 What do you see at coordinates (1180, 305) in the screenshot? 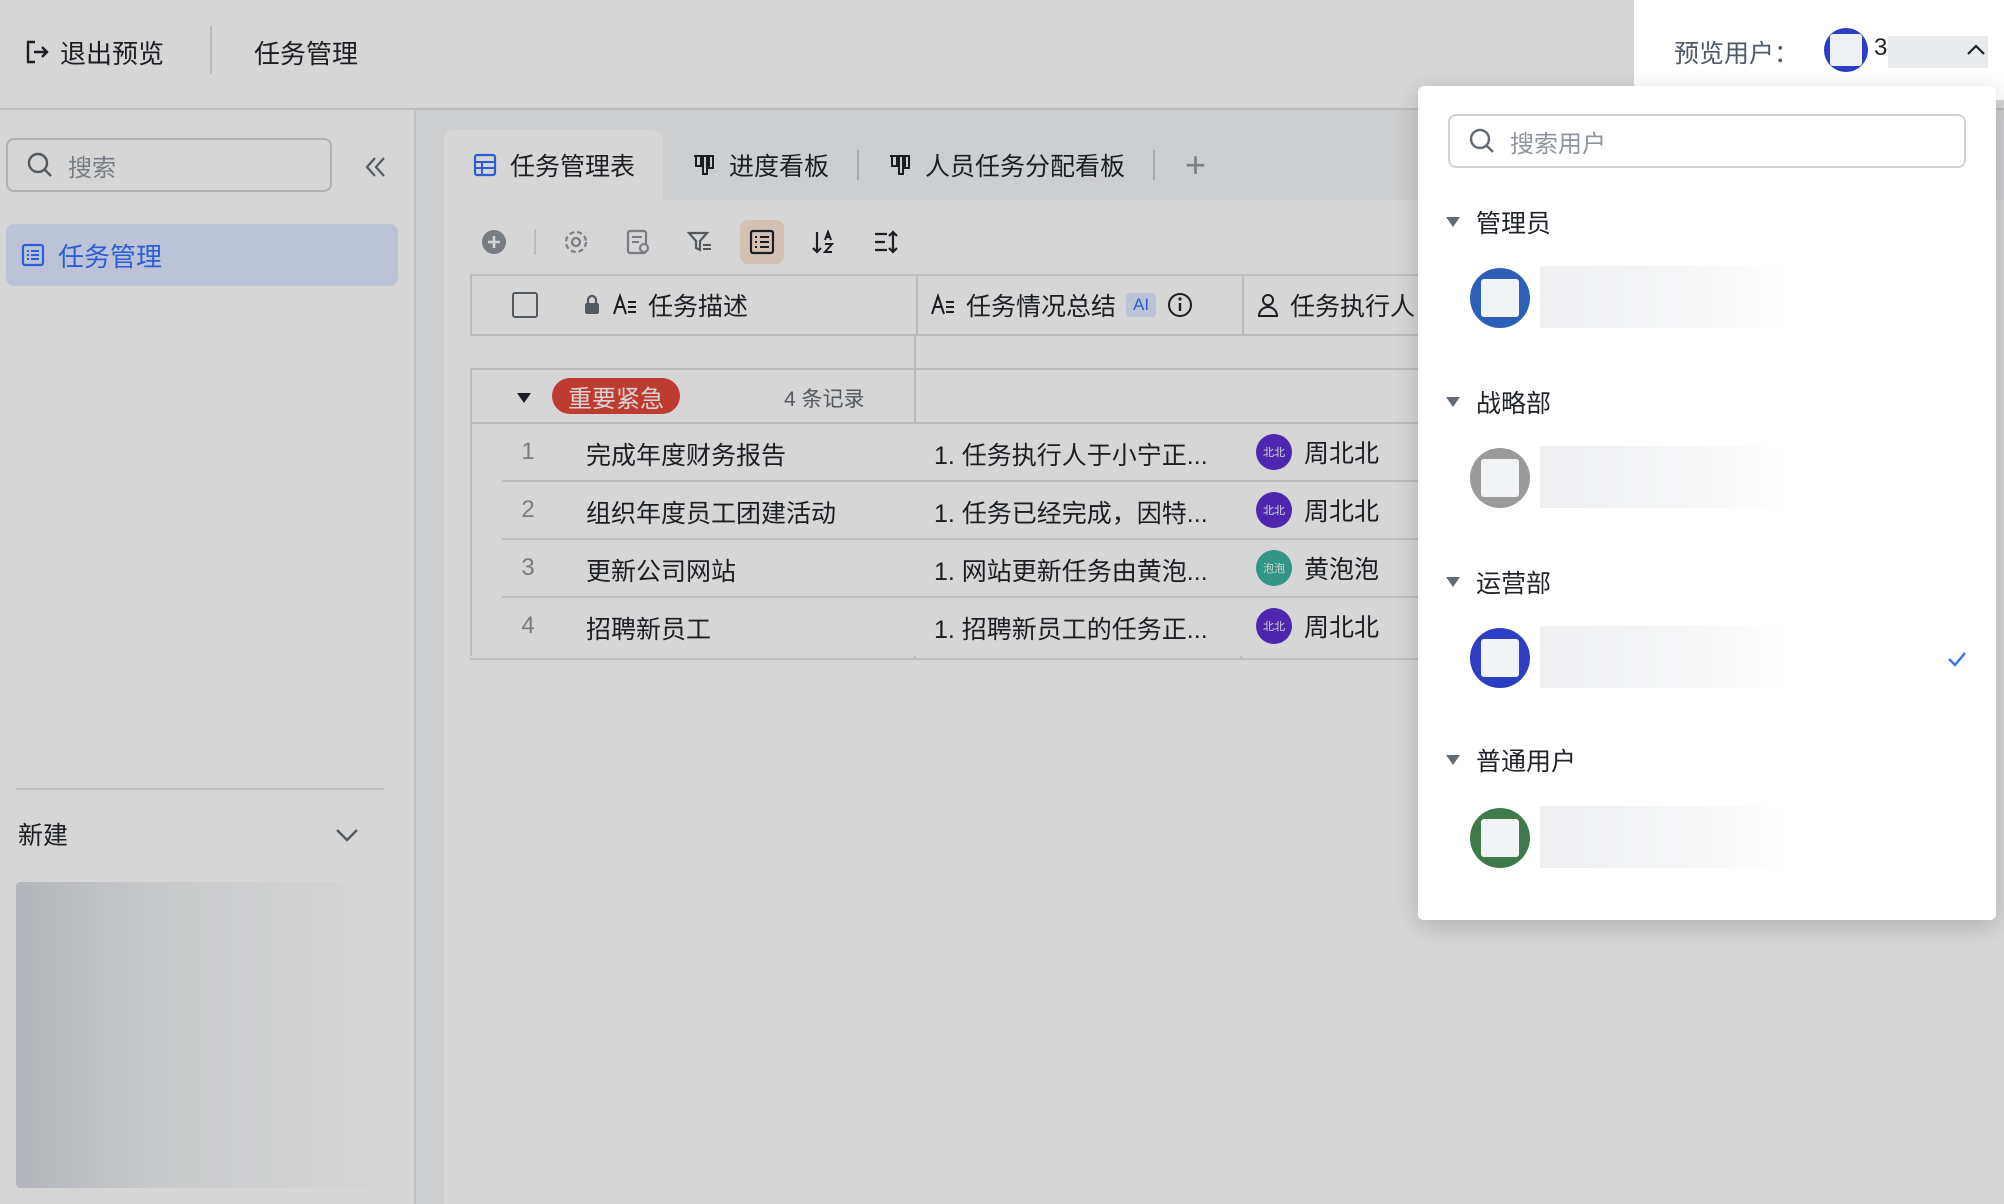
I see `info-icon` at bounding box center [1180, 305].